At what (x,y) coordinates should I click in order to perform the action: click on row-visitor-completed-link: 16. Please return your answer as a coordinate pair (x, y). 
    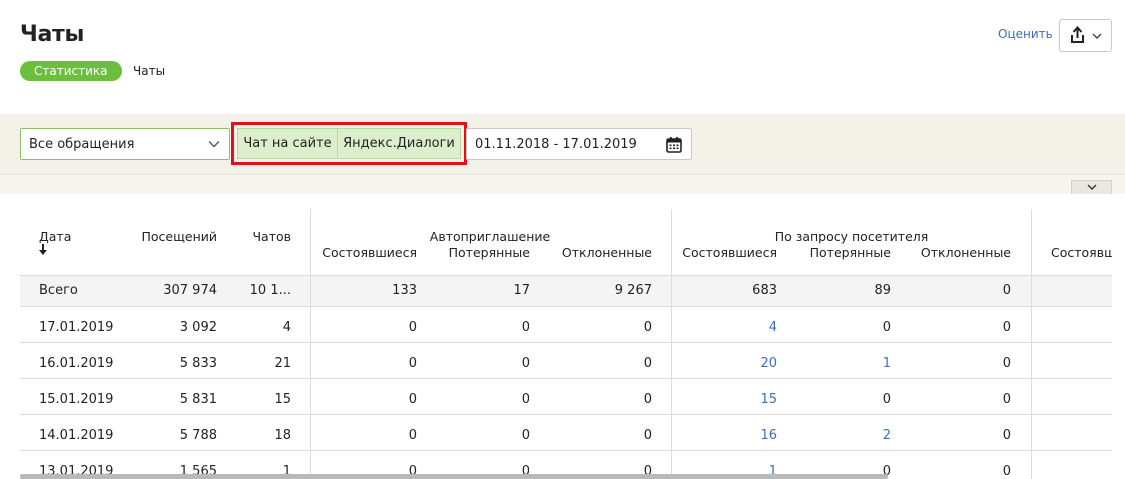
    Looking at the image, I should click on (724, 435).